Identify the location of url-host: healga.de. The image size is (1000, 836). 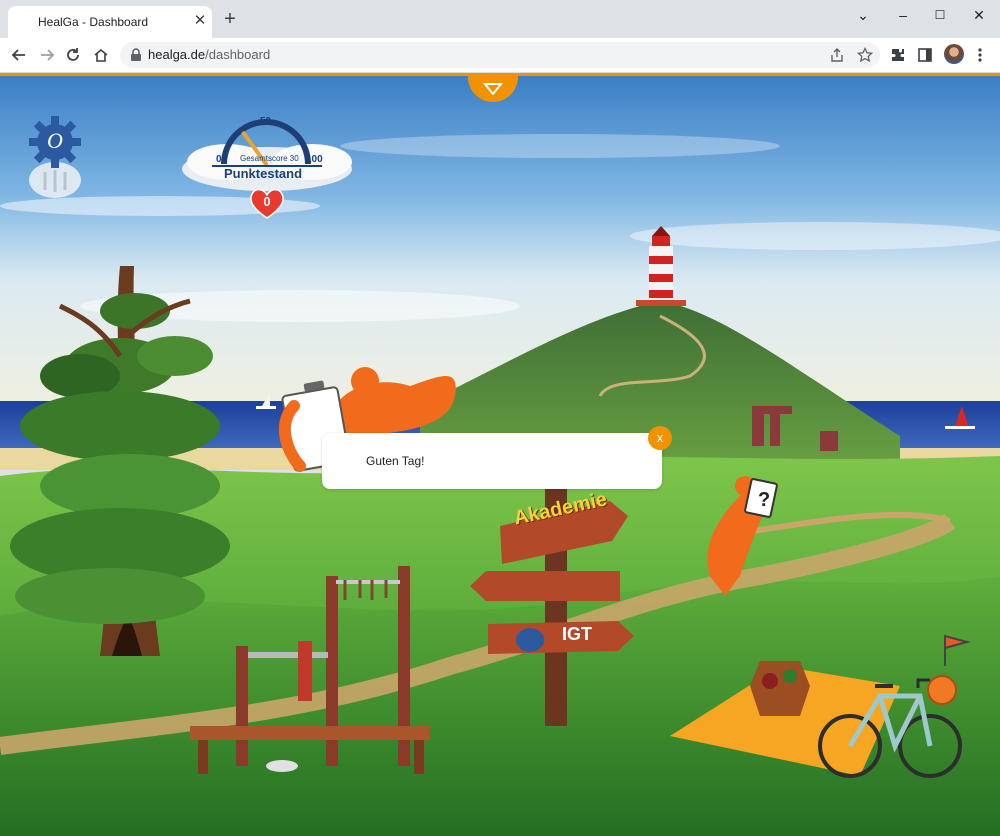
(177, 54).